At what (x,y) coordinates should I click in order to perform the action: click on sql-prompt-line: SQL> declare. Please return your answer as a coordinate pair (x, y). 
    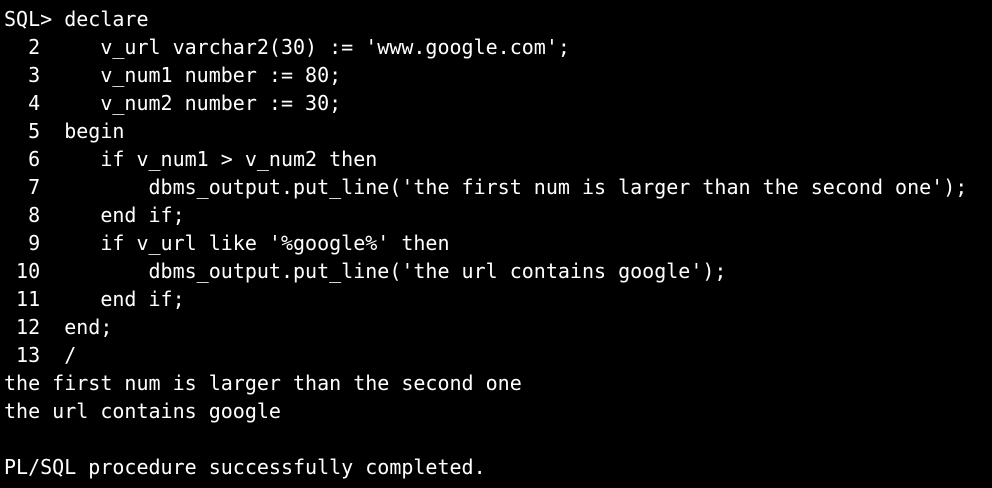
    Looking at the image, I should click on (76, 19).